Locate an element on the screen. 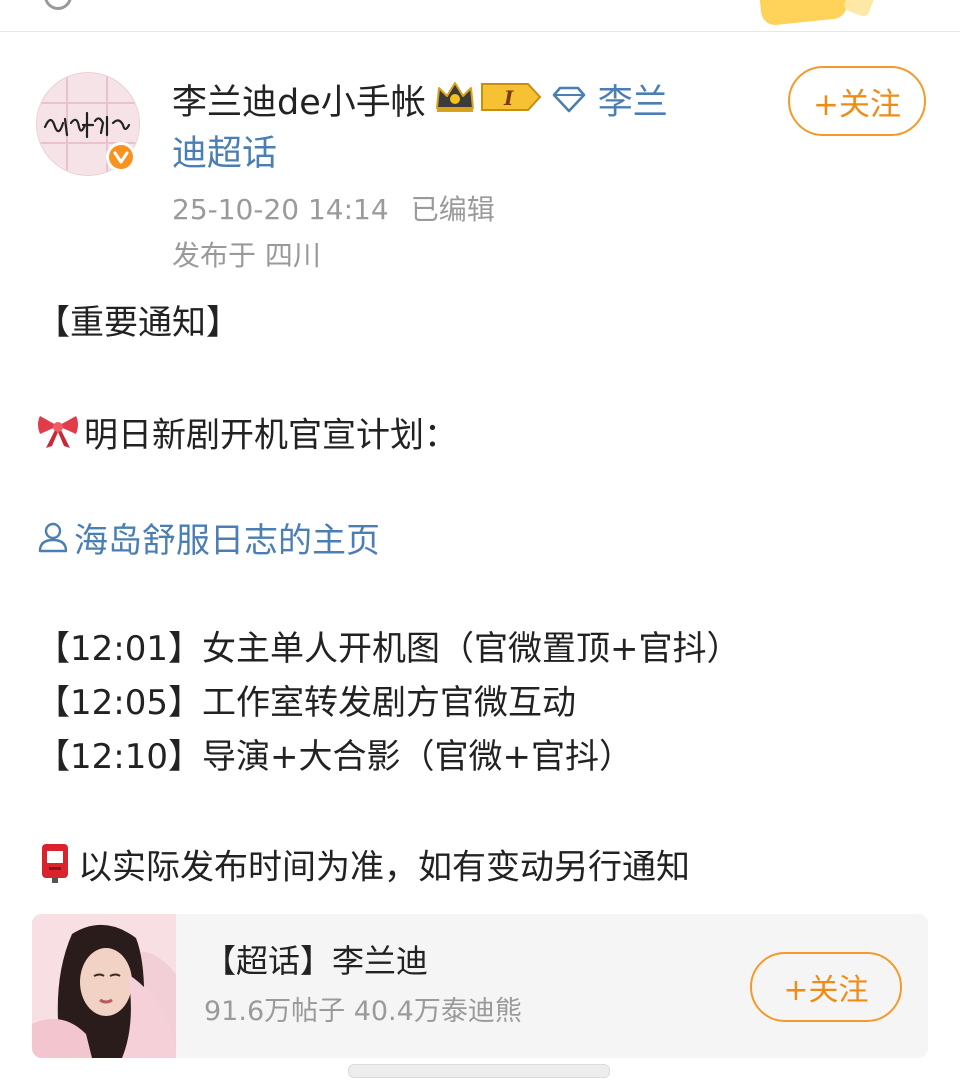 This screenshot has height=1090, width=960. ribbon-bow-icon is located at coordinates (58, 437).